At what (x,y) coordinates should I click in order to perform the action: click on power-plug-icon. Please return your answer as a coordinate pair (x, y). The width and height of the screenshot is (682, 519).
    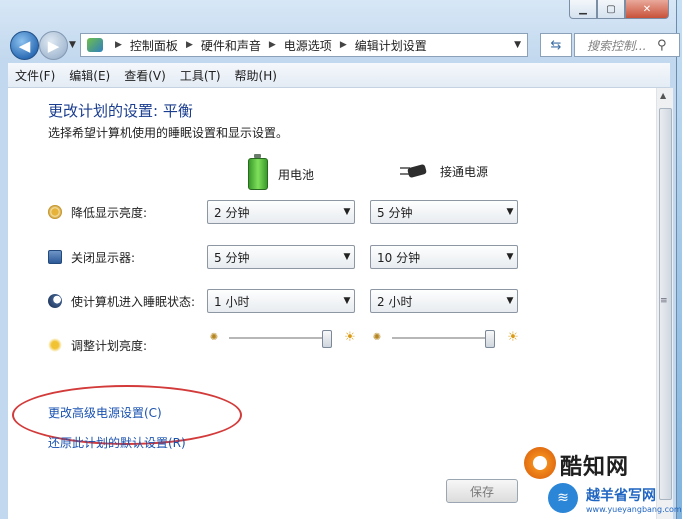
    Looking at the image, I should click on (416, 171).